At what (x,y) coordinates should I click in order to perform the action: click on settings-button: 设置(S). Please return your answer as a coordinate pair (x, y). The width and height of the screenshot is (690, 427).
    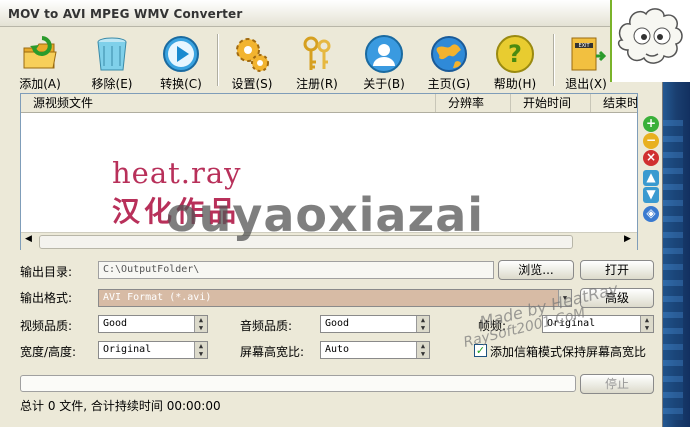
    Looking at the image, I should click on (252, 59).